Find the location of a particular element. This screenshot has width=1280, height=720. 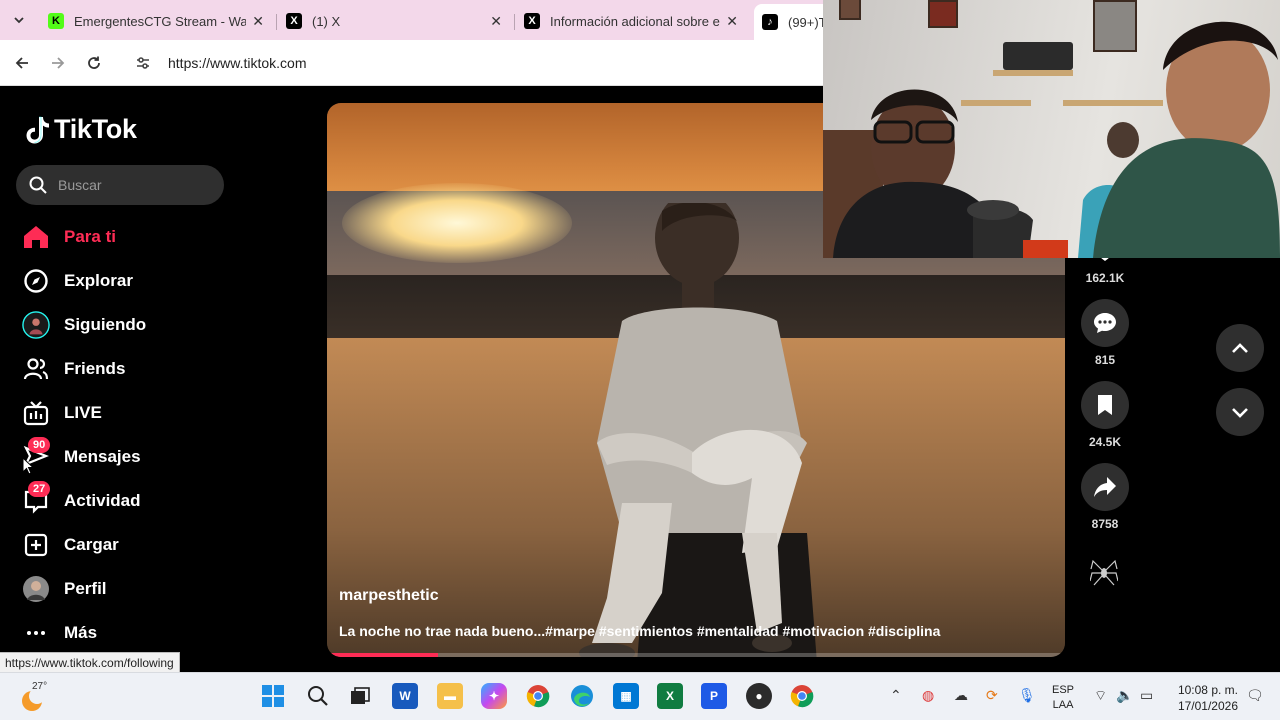

search-input is located at coordinates (133, 185).